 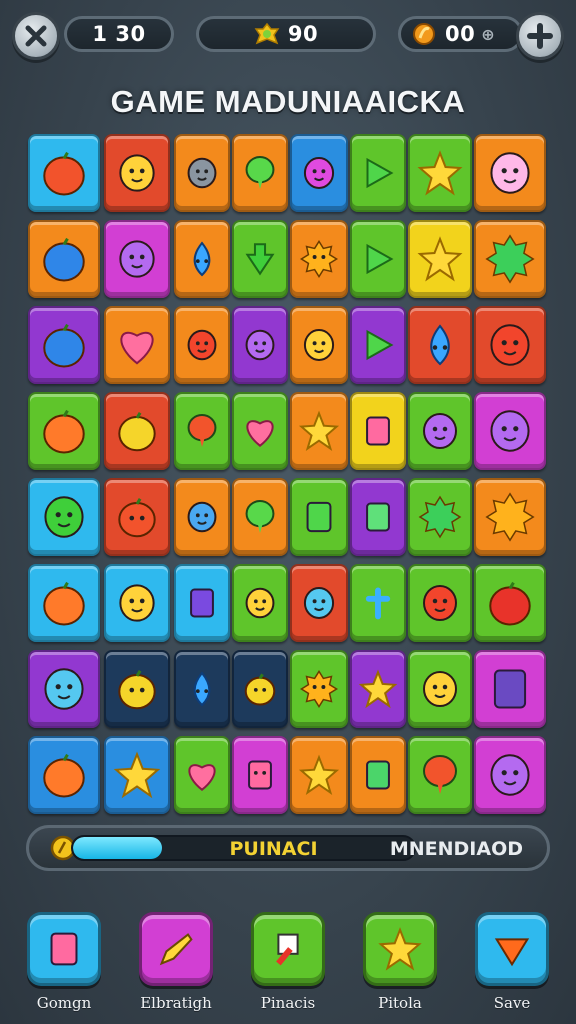 I want to click on tile-blob-face, so click(x=510, y=431).